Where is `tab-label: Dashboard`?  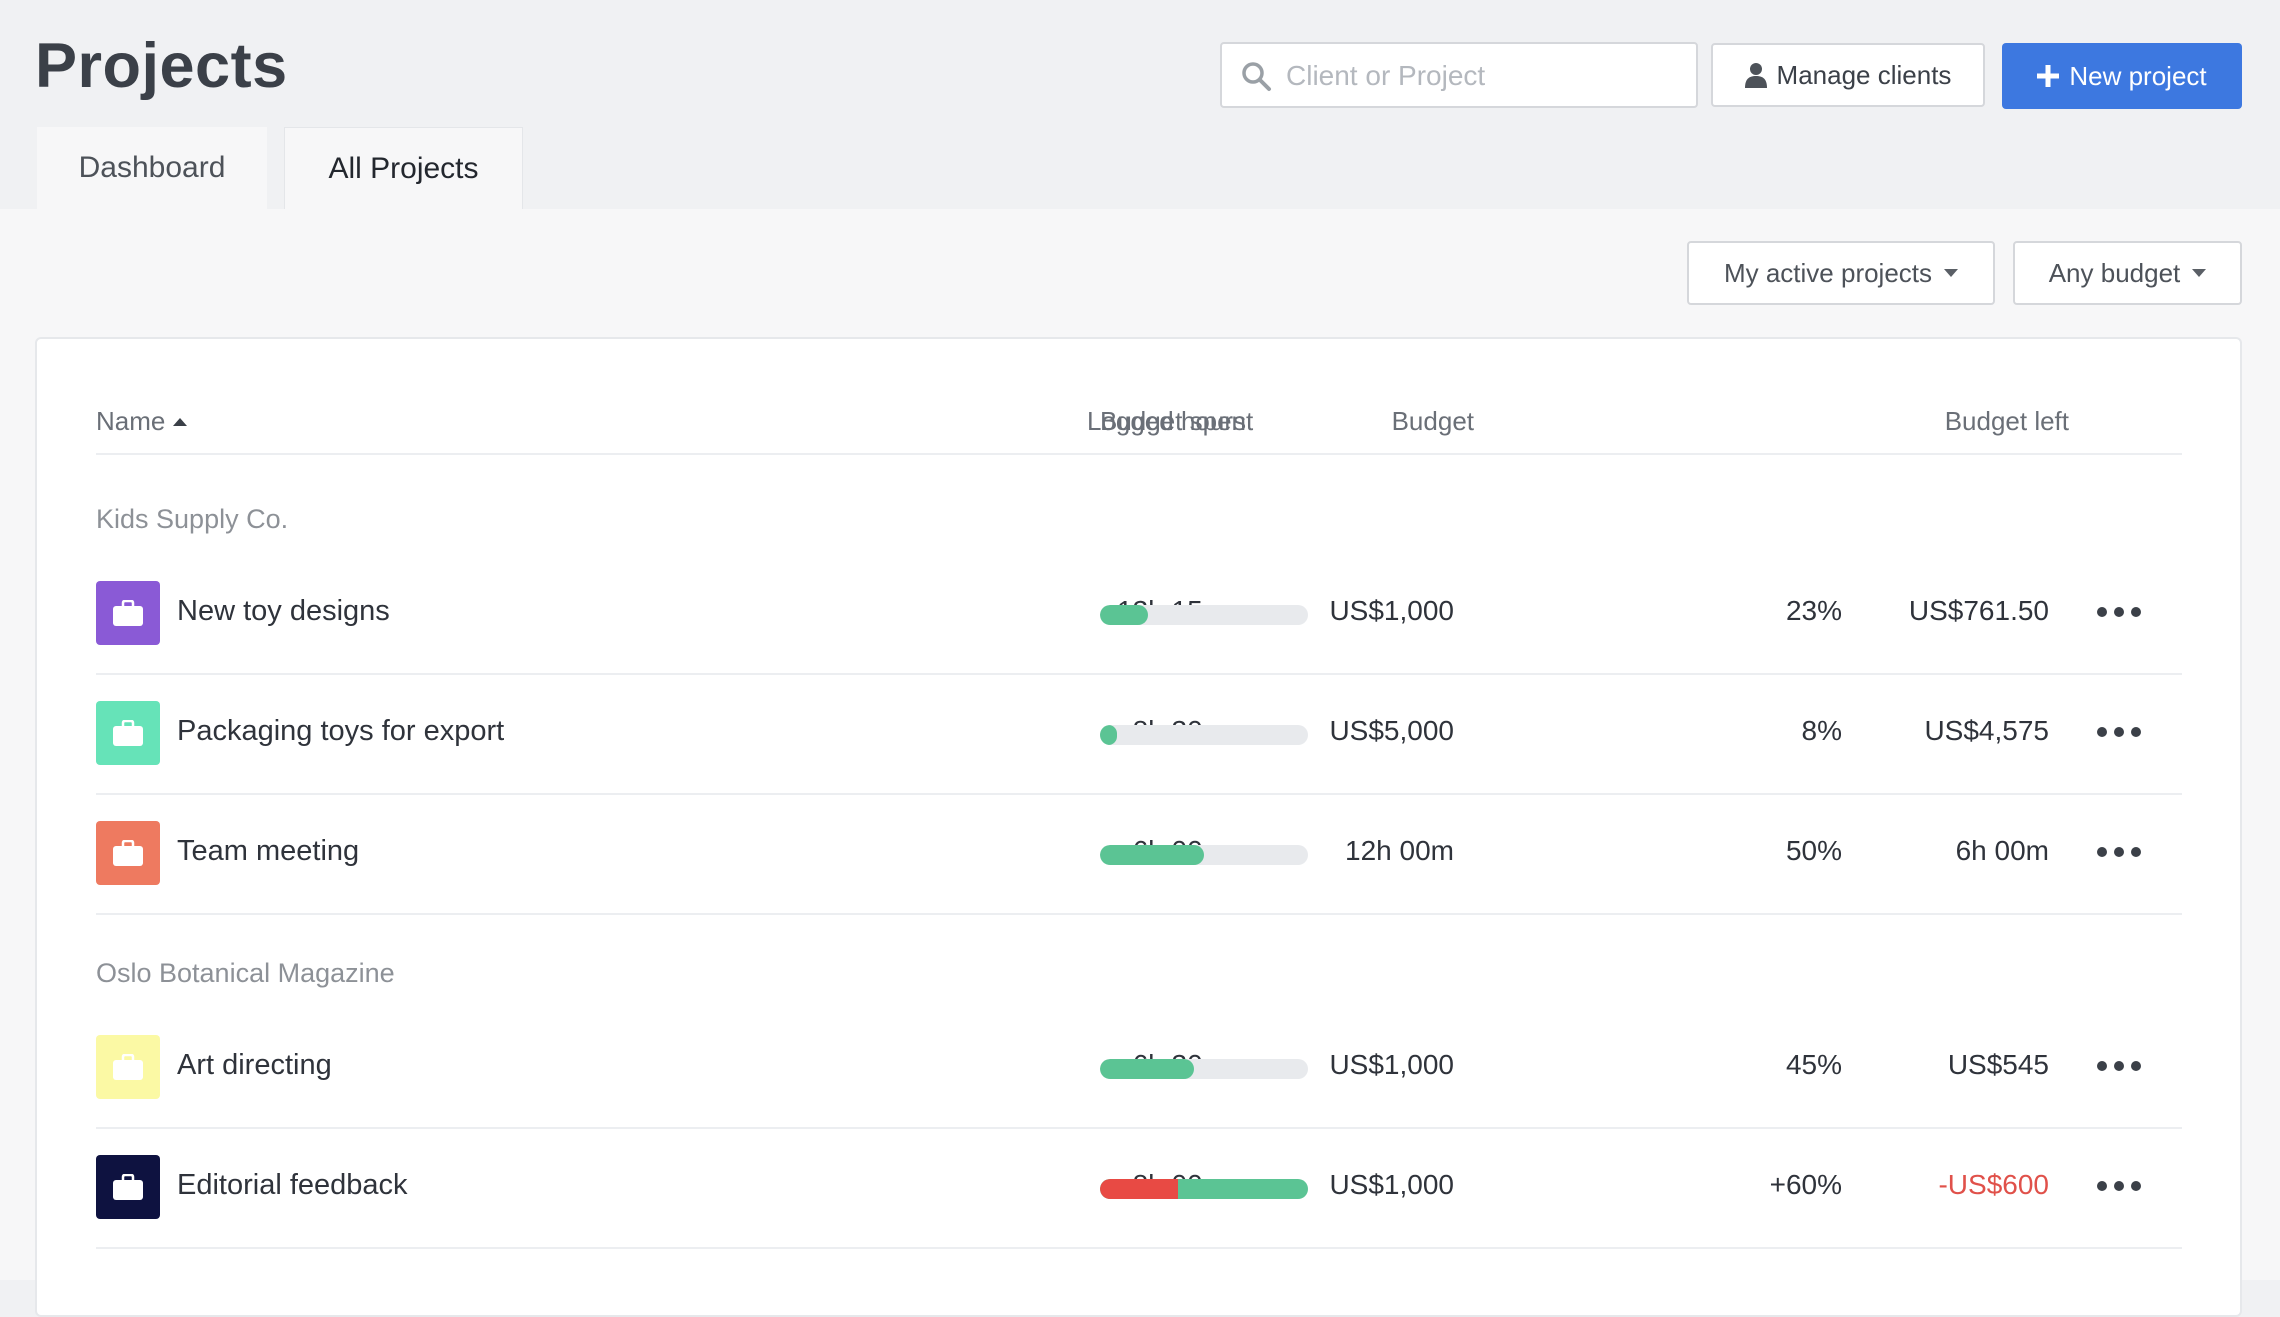
tab-label: Dashboard is located at coordinates (152, 168).